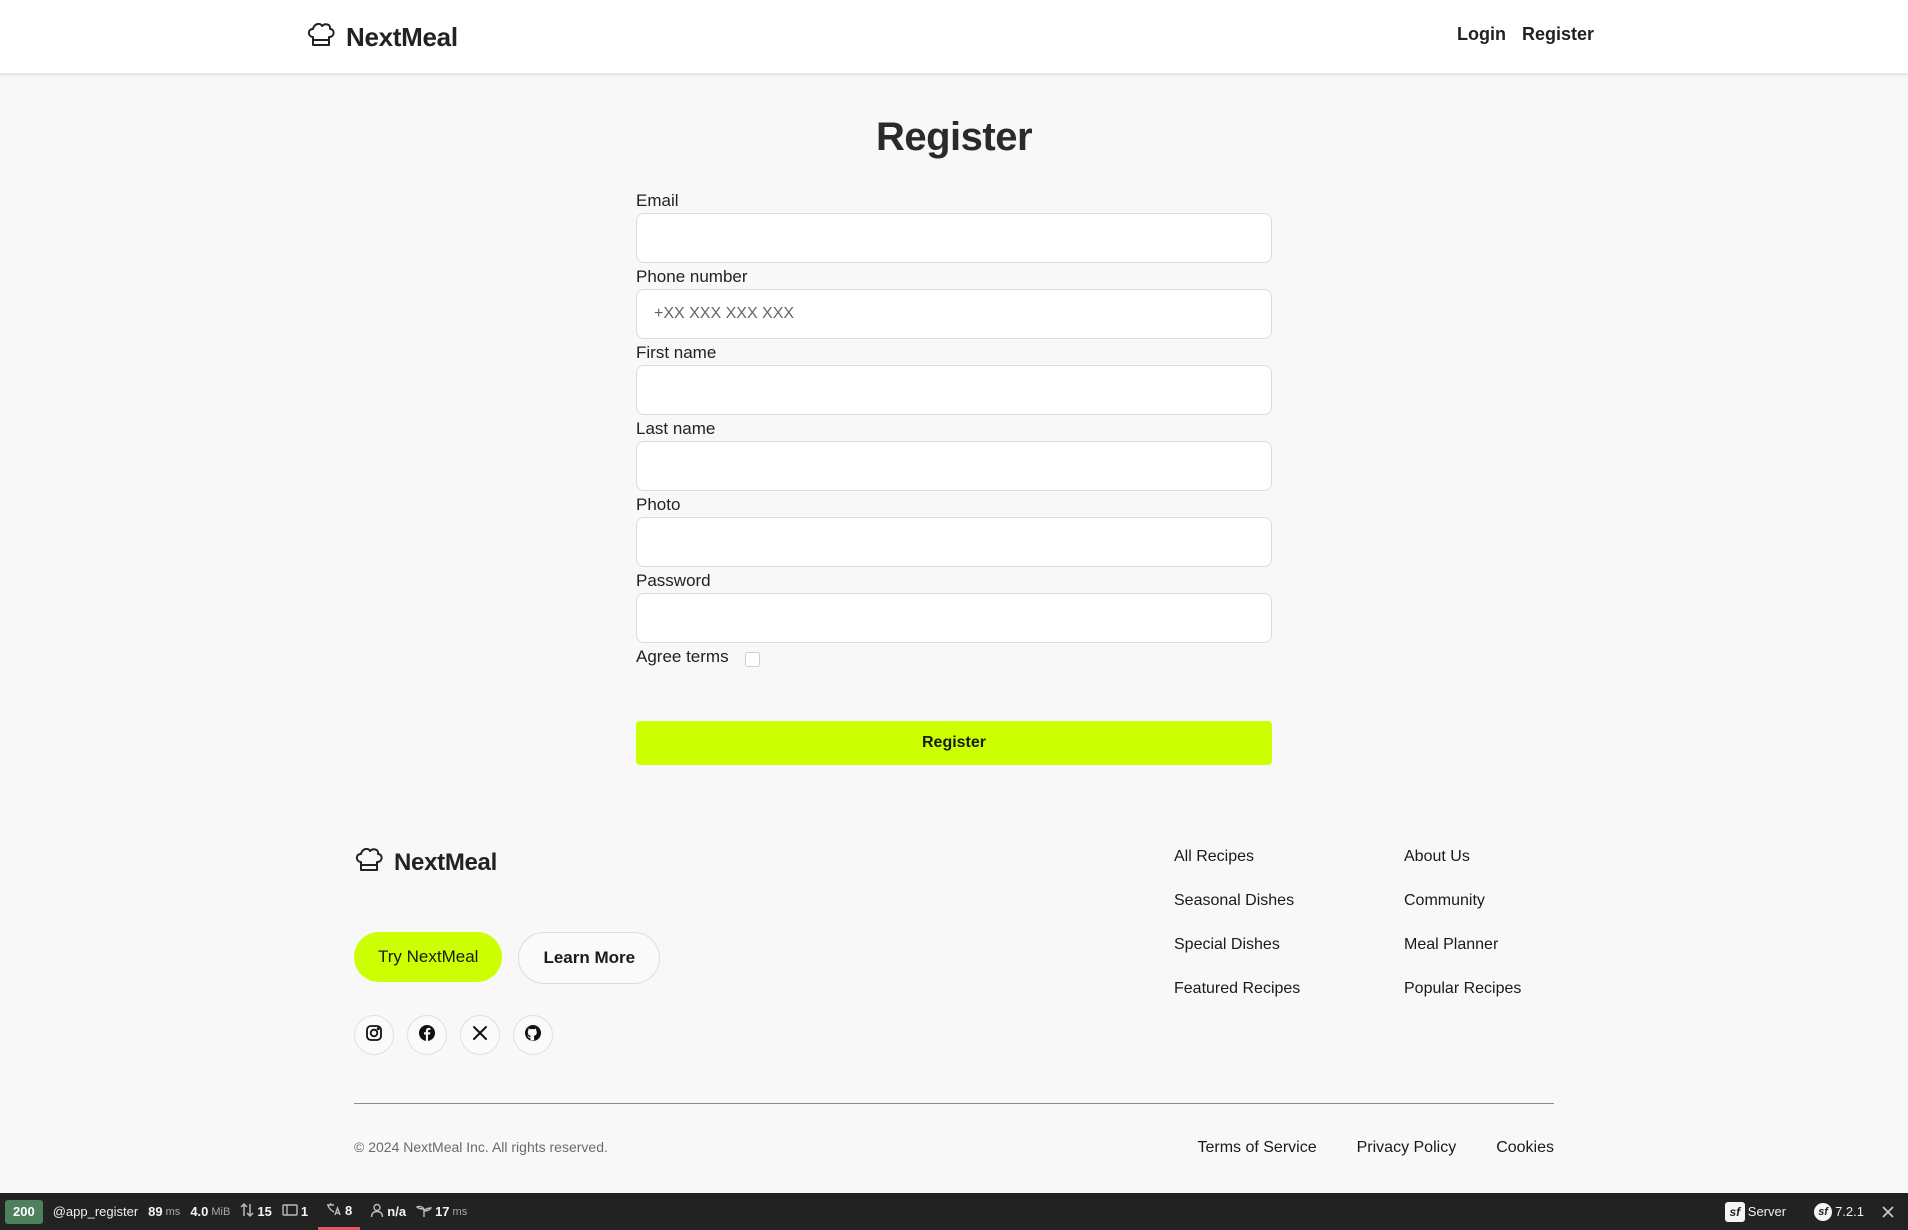 This screenshot has height=1230, width=1908. What do you see at coordinates (256, 1211) in the screenshot?
I see `http-requests: 15` at bounding box center [256, 1211].